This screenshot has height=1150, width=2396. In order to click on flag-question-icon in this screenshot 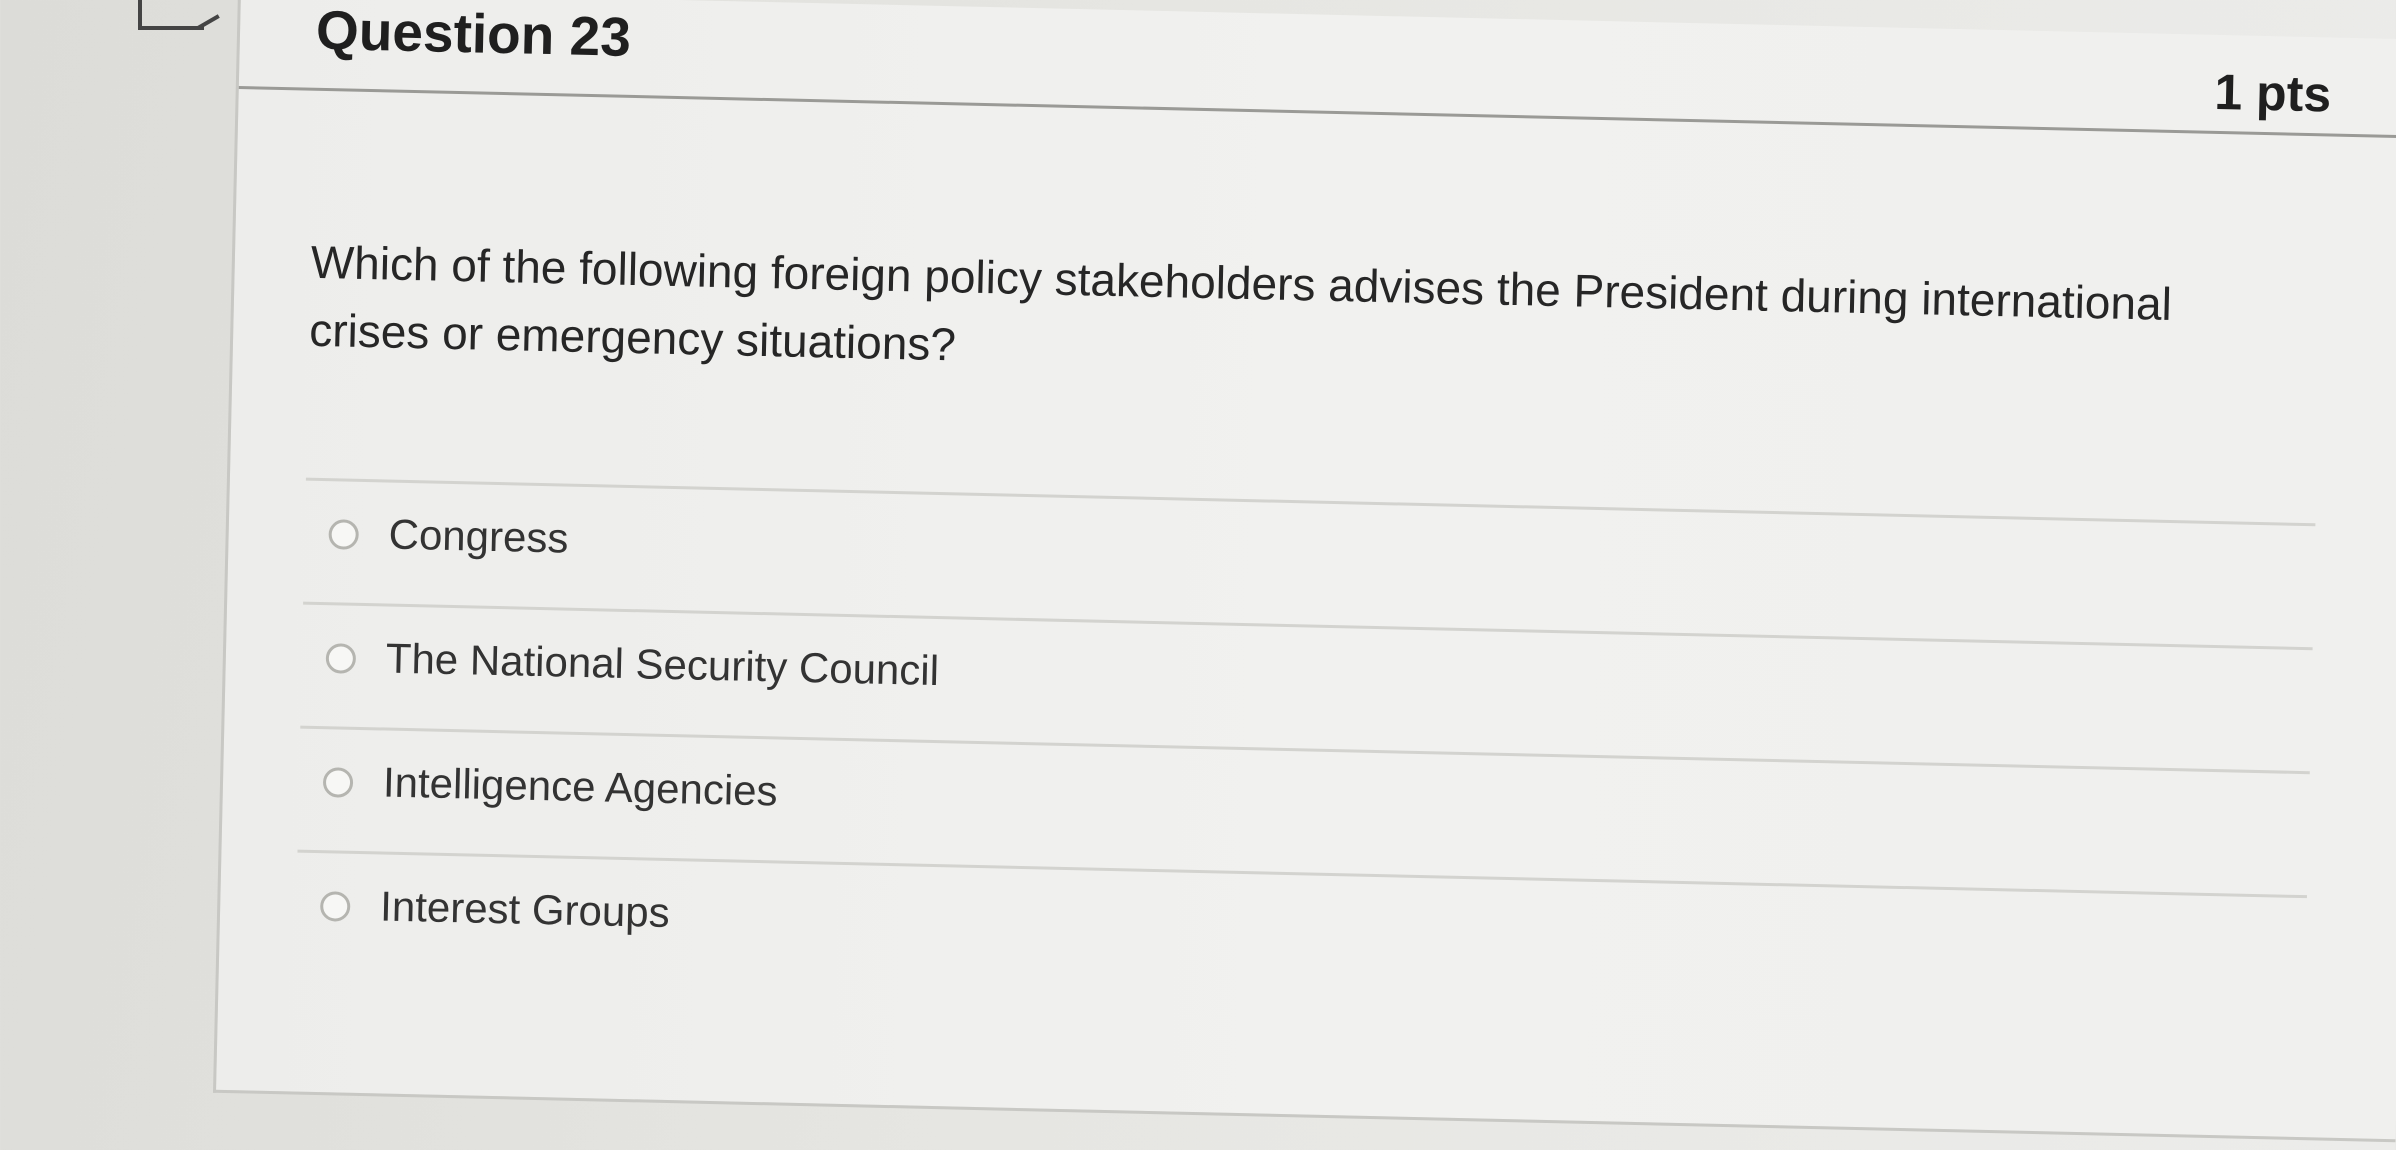, I will do `click(171, 15)`.